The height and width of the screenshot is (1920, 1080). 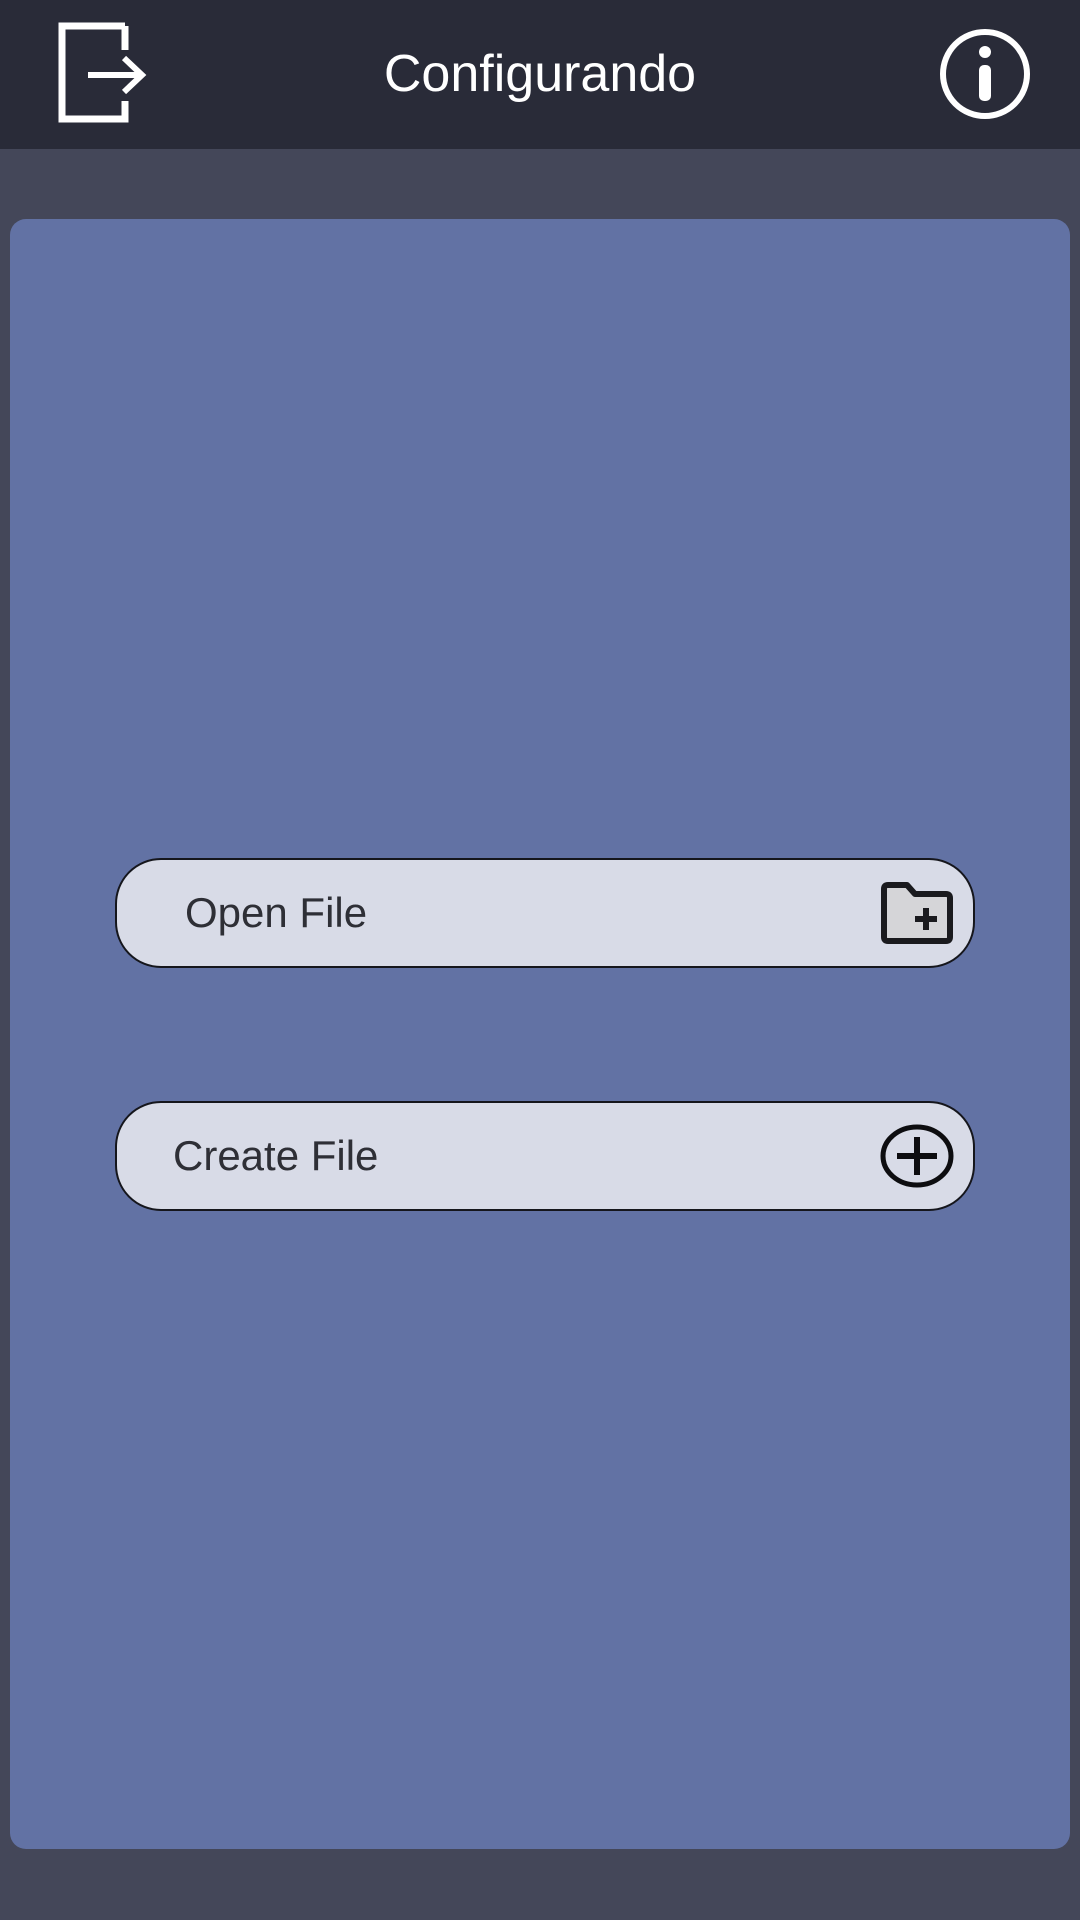 I want to click on page-title: Configurando, so click(x=540, y=74).